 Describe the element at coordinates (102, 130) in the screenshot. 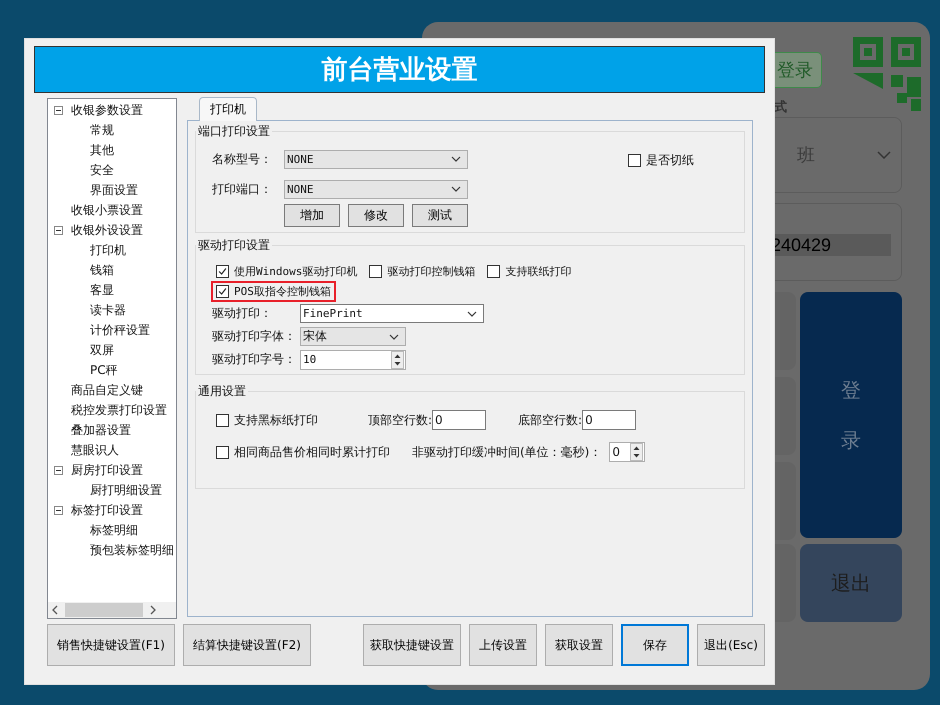

I see `tree-item: 常规` at that location.